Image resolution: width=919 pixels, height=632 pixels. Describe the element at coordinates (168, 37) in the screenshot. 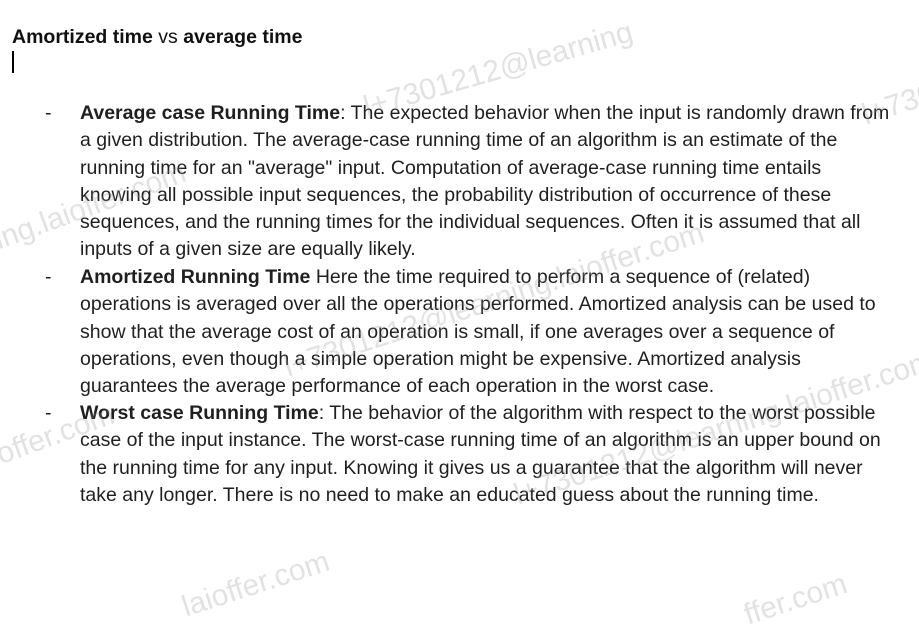

I see `title-vs: vs` at that location.